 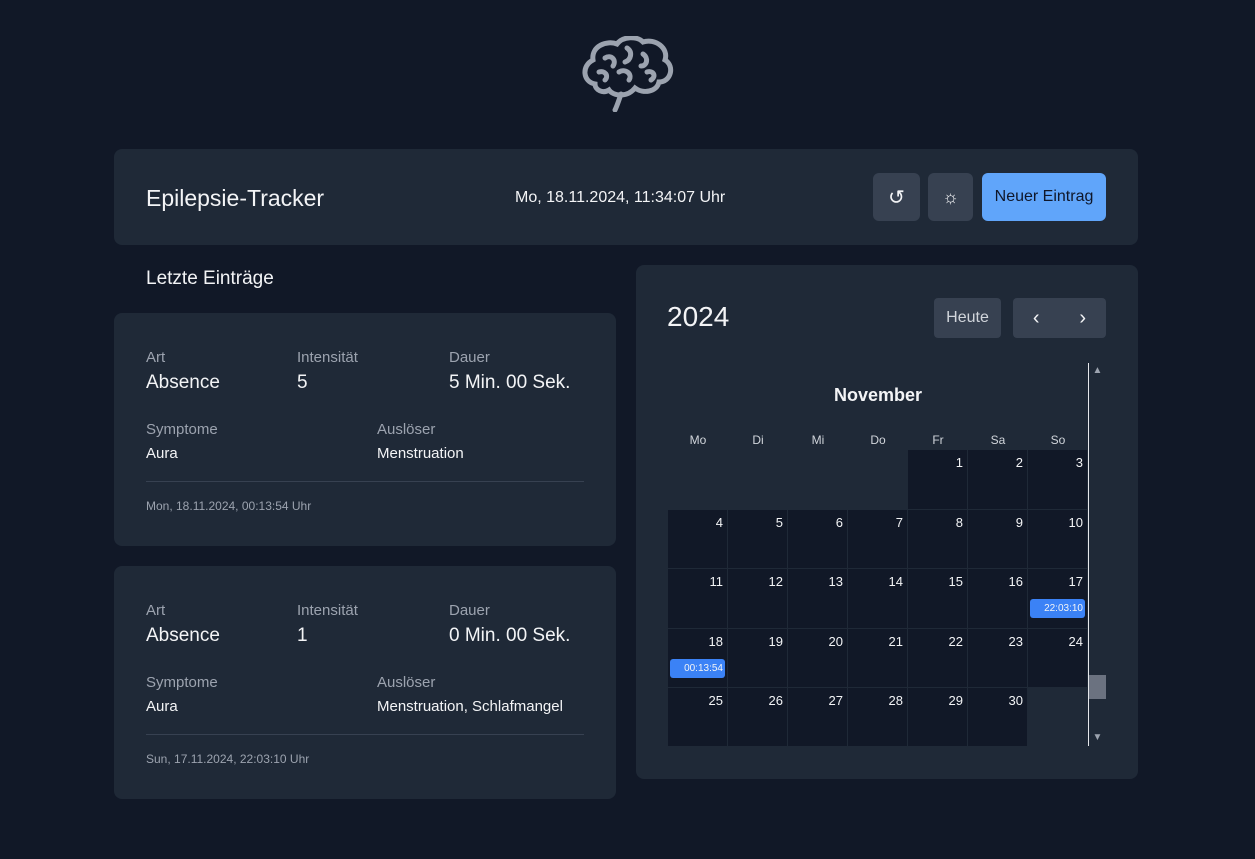 I want to click on day-cell: 14, so click(x=878, y=599).